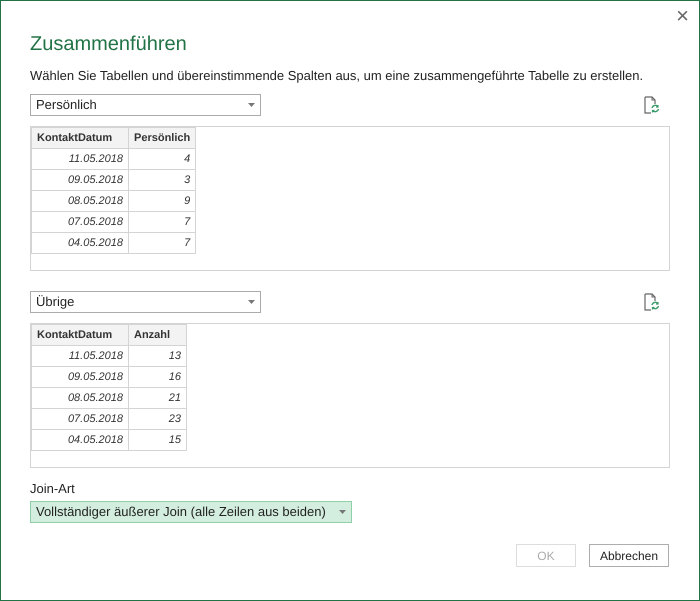 The height and width of the screenshot is (601, 700). I want to click on table-dropdown: Persönlich, so click(145, 105).